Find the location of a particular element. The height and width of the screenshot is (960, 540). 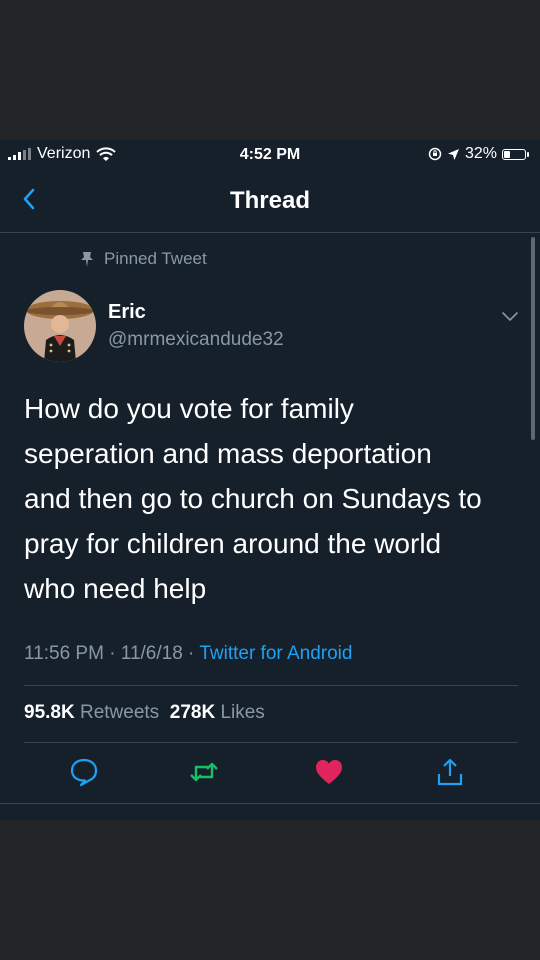

tweet-timestamp: 11:56 PM · 11/6/18 · is located at coordinates (112, 653).